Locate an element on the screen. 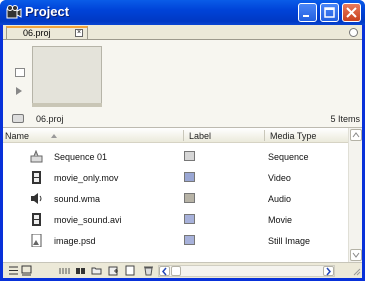 The height and width of the screenshot is (281, 365). speaker-icon is located at coordinates (36, 198).